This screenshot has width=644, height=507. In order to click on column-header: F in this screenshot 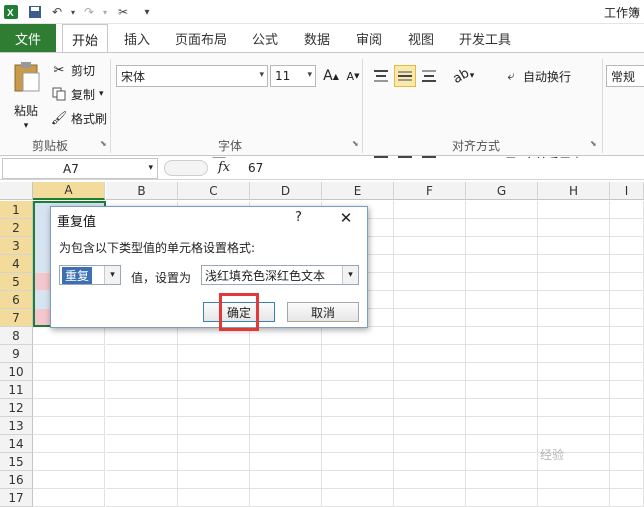, I will do `click(430, 191)`.